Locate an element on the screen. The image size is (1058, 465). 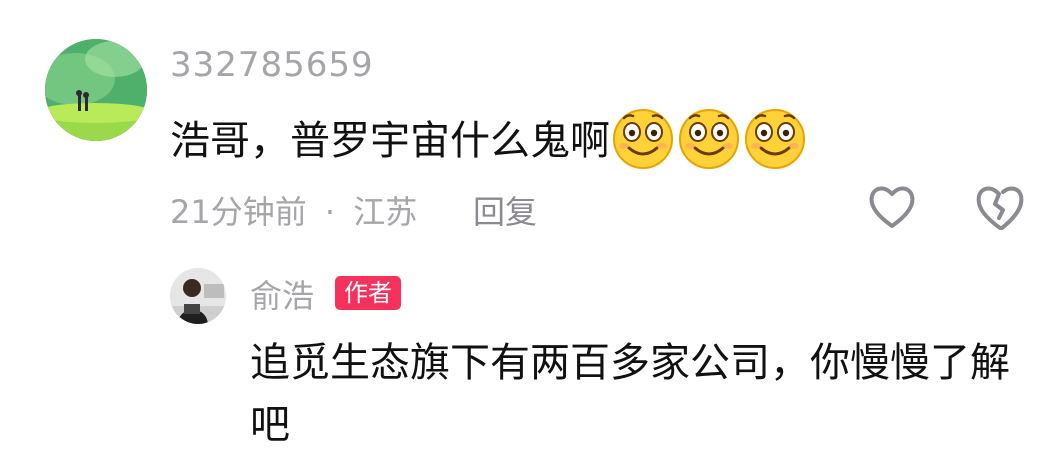
avatar-landscape-image is located at coordinates (96, 90).